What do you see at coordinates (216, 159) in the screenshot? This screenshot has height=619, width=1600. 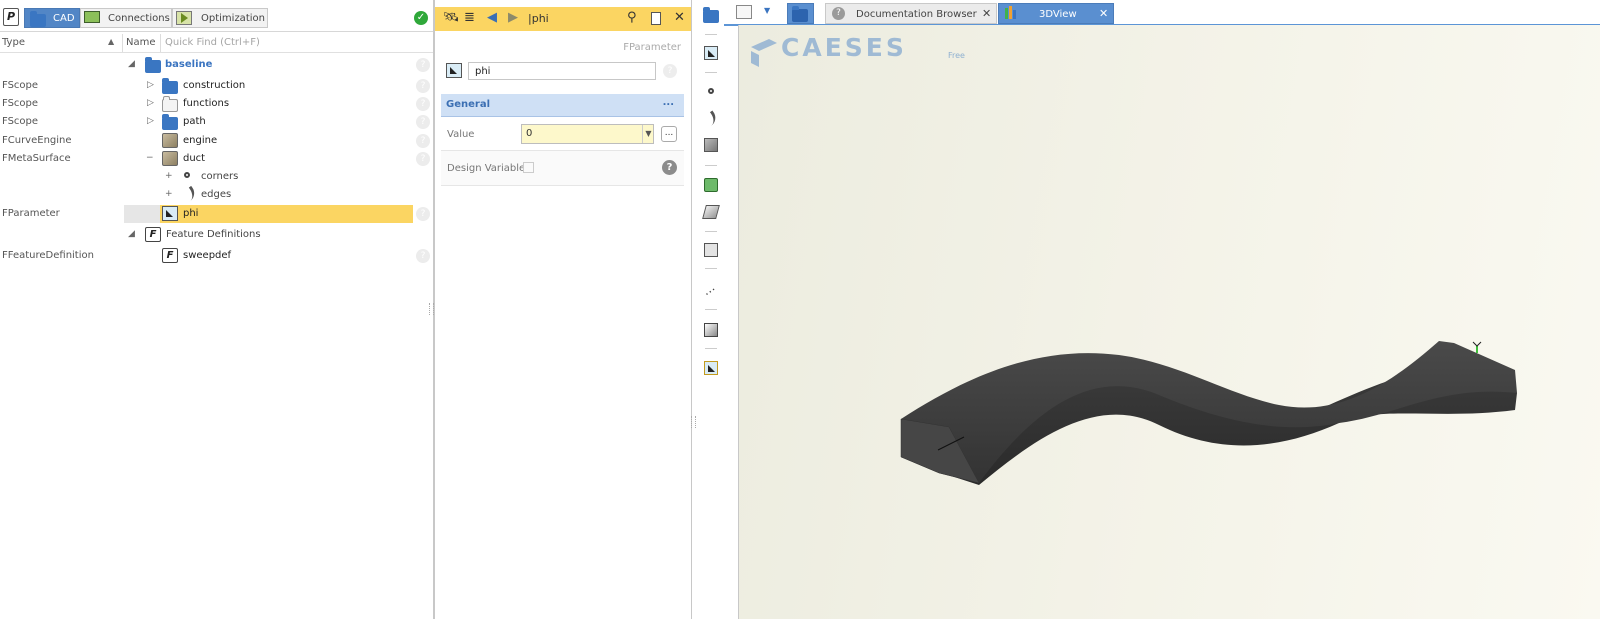 I see `tree-row-duct: FMetaSurface − duct ?` at bounding box center [216, 159].